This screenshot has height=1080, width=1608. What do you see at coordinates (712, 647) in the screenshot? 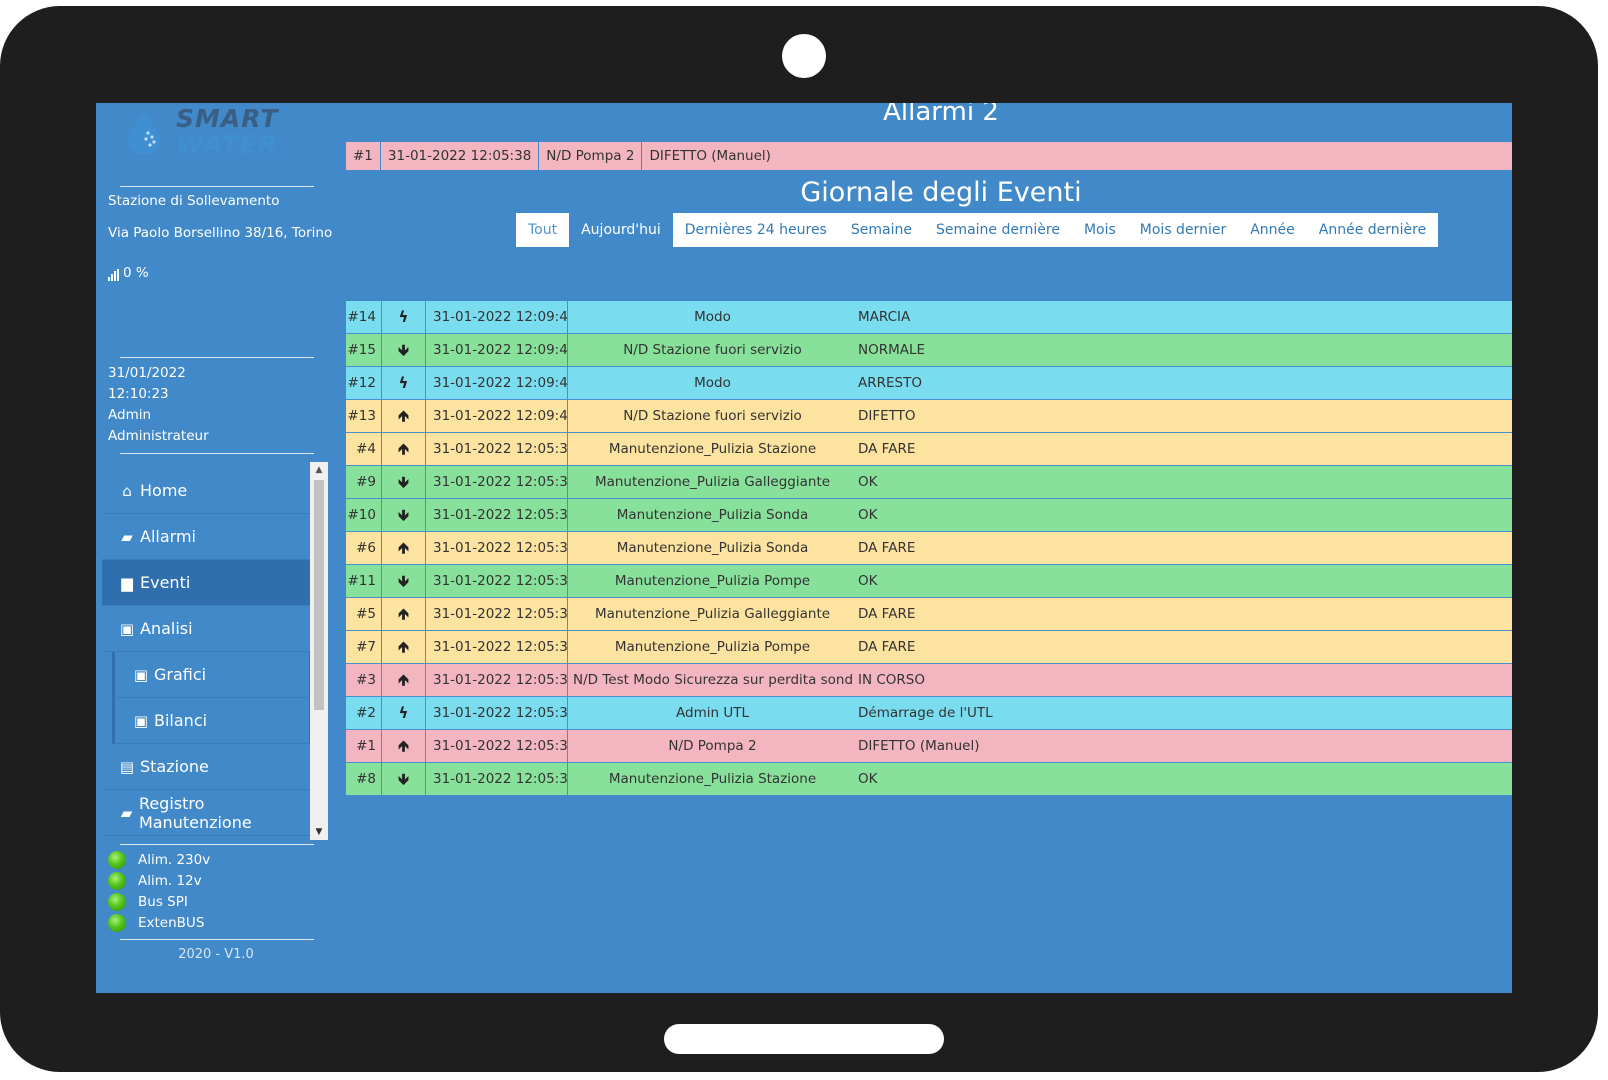
I see `event-name: Manutenzione_Pulizia Pompe` at bounding box center [712, 647].